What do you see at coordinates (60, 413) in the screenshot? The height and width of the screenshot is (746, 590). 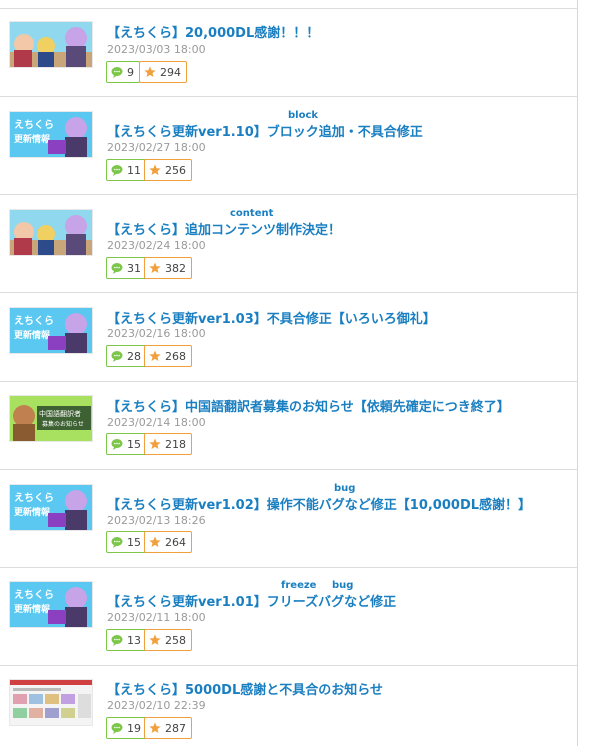 I see `svg-text: 中国語翻訳者` at bounding box center [60, 413].